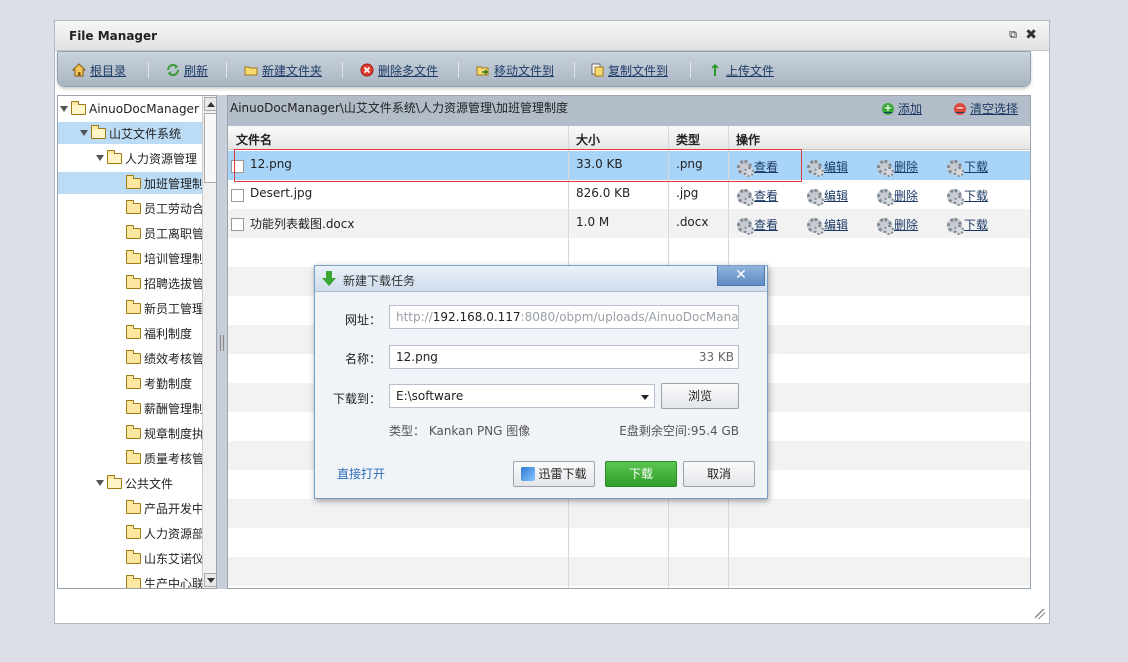  What do you see at coordinates (629, 165) in the screenshot?
I see `table-row: 12.png 33.0 KB .png 查看 编辑 删除 下载` at bounding box center [629, 165].